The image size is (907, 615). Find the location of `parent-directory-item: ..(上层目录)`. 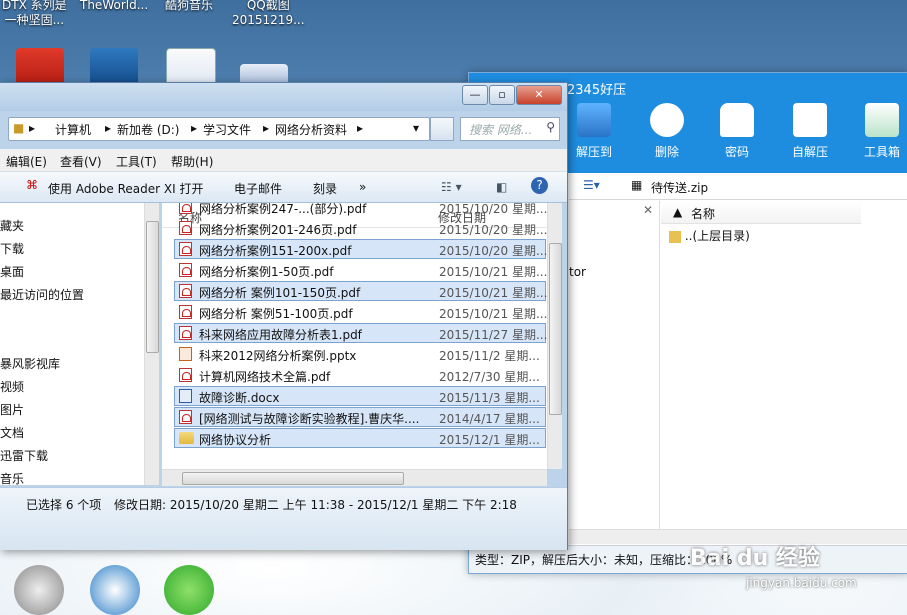

parent-directory-item: ..(上层目录) is located at coordinates (709, 235).